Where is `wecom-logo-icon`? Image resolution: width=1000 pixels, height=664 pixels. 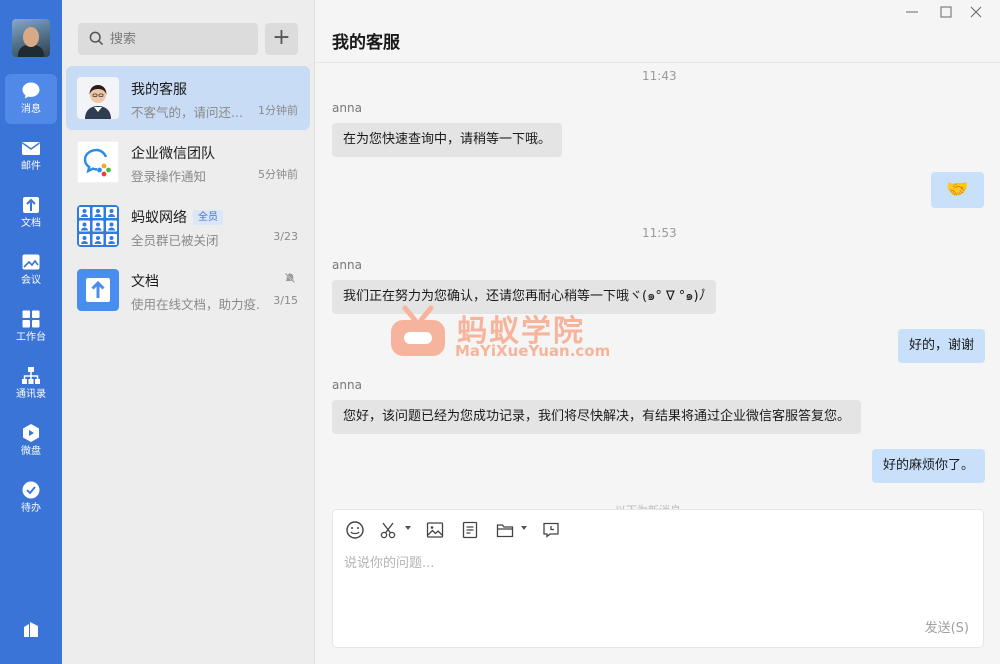 wecom-logo-icon is located at coordinates (98, 162).